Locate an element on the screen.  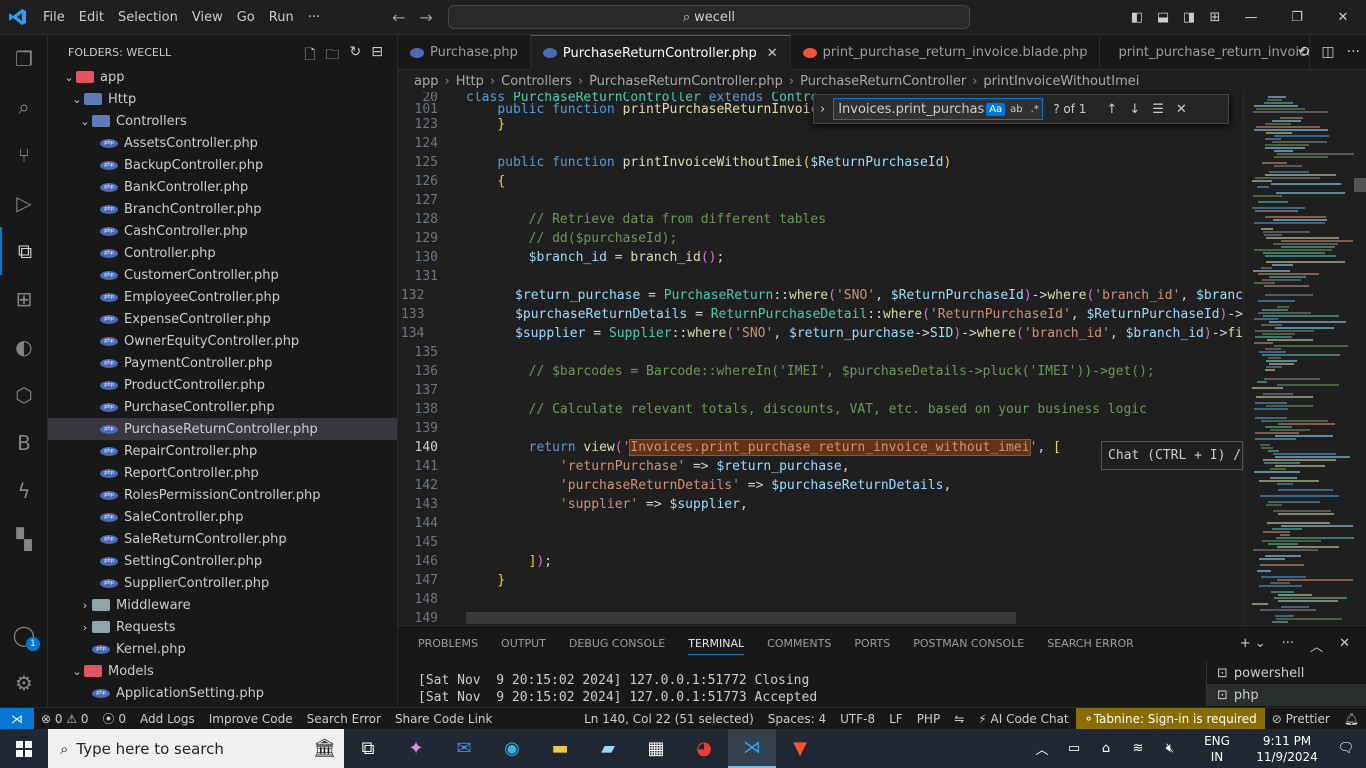
menu-item: ··· is located at coordinates (314, 17).